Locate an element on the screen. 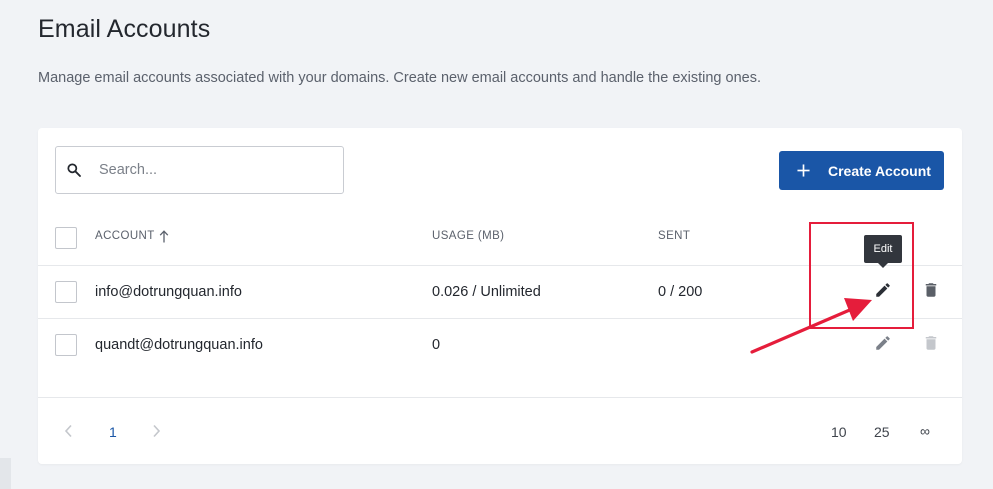 This screenshot has height=489, width=993. pencil-icon is located at coordinates (883, 343).